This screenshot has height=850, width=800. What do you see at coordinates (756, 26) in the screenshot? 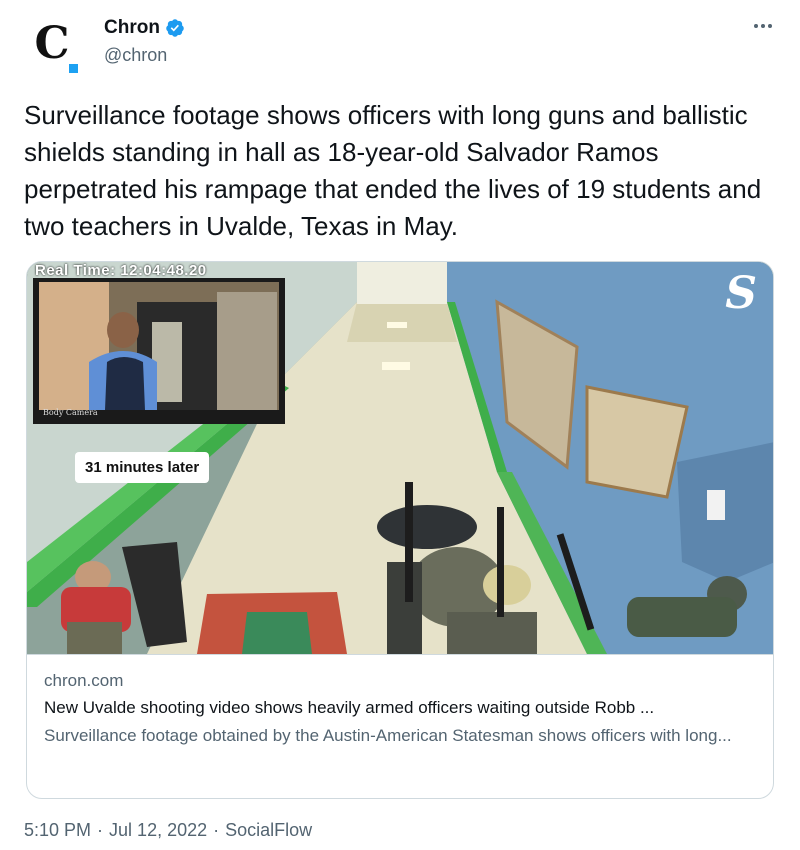
I see `more-options-icon` at bounding box center [756, 26].